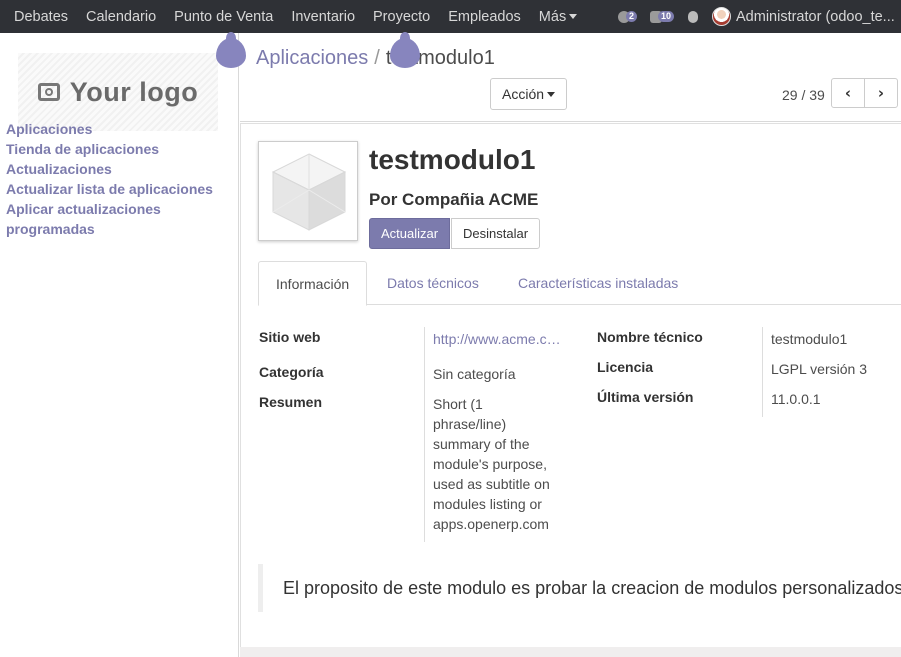  I want to click on activity-count-badge: 2, so click(632, 16).